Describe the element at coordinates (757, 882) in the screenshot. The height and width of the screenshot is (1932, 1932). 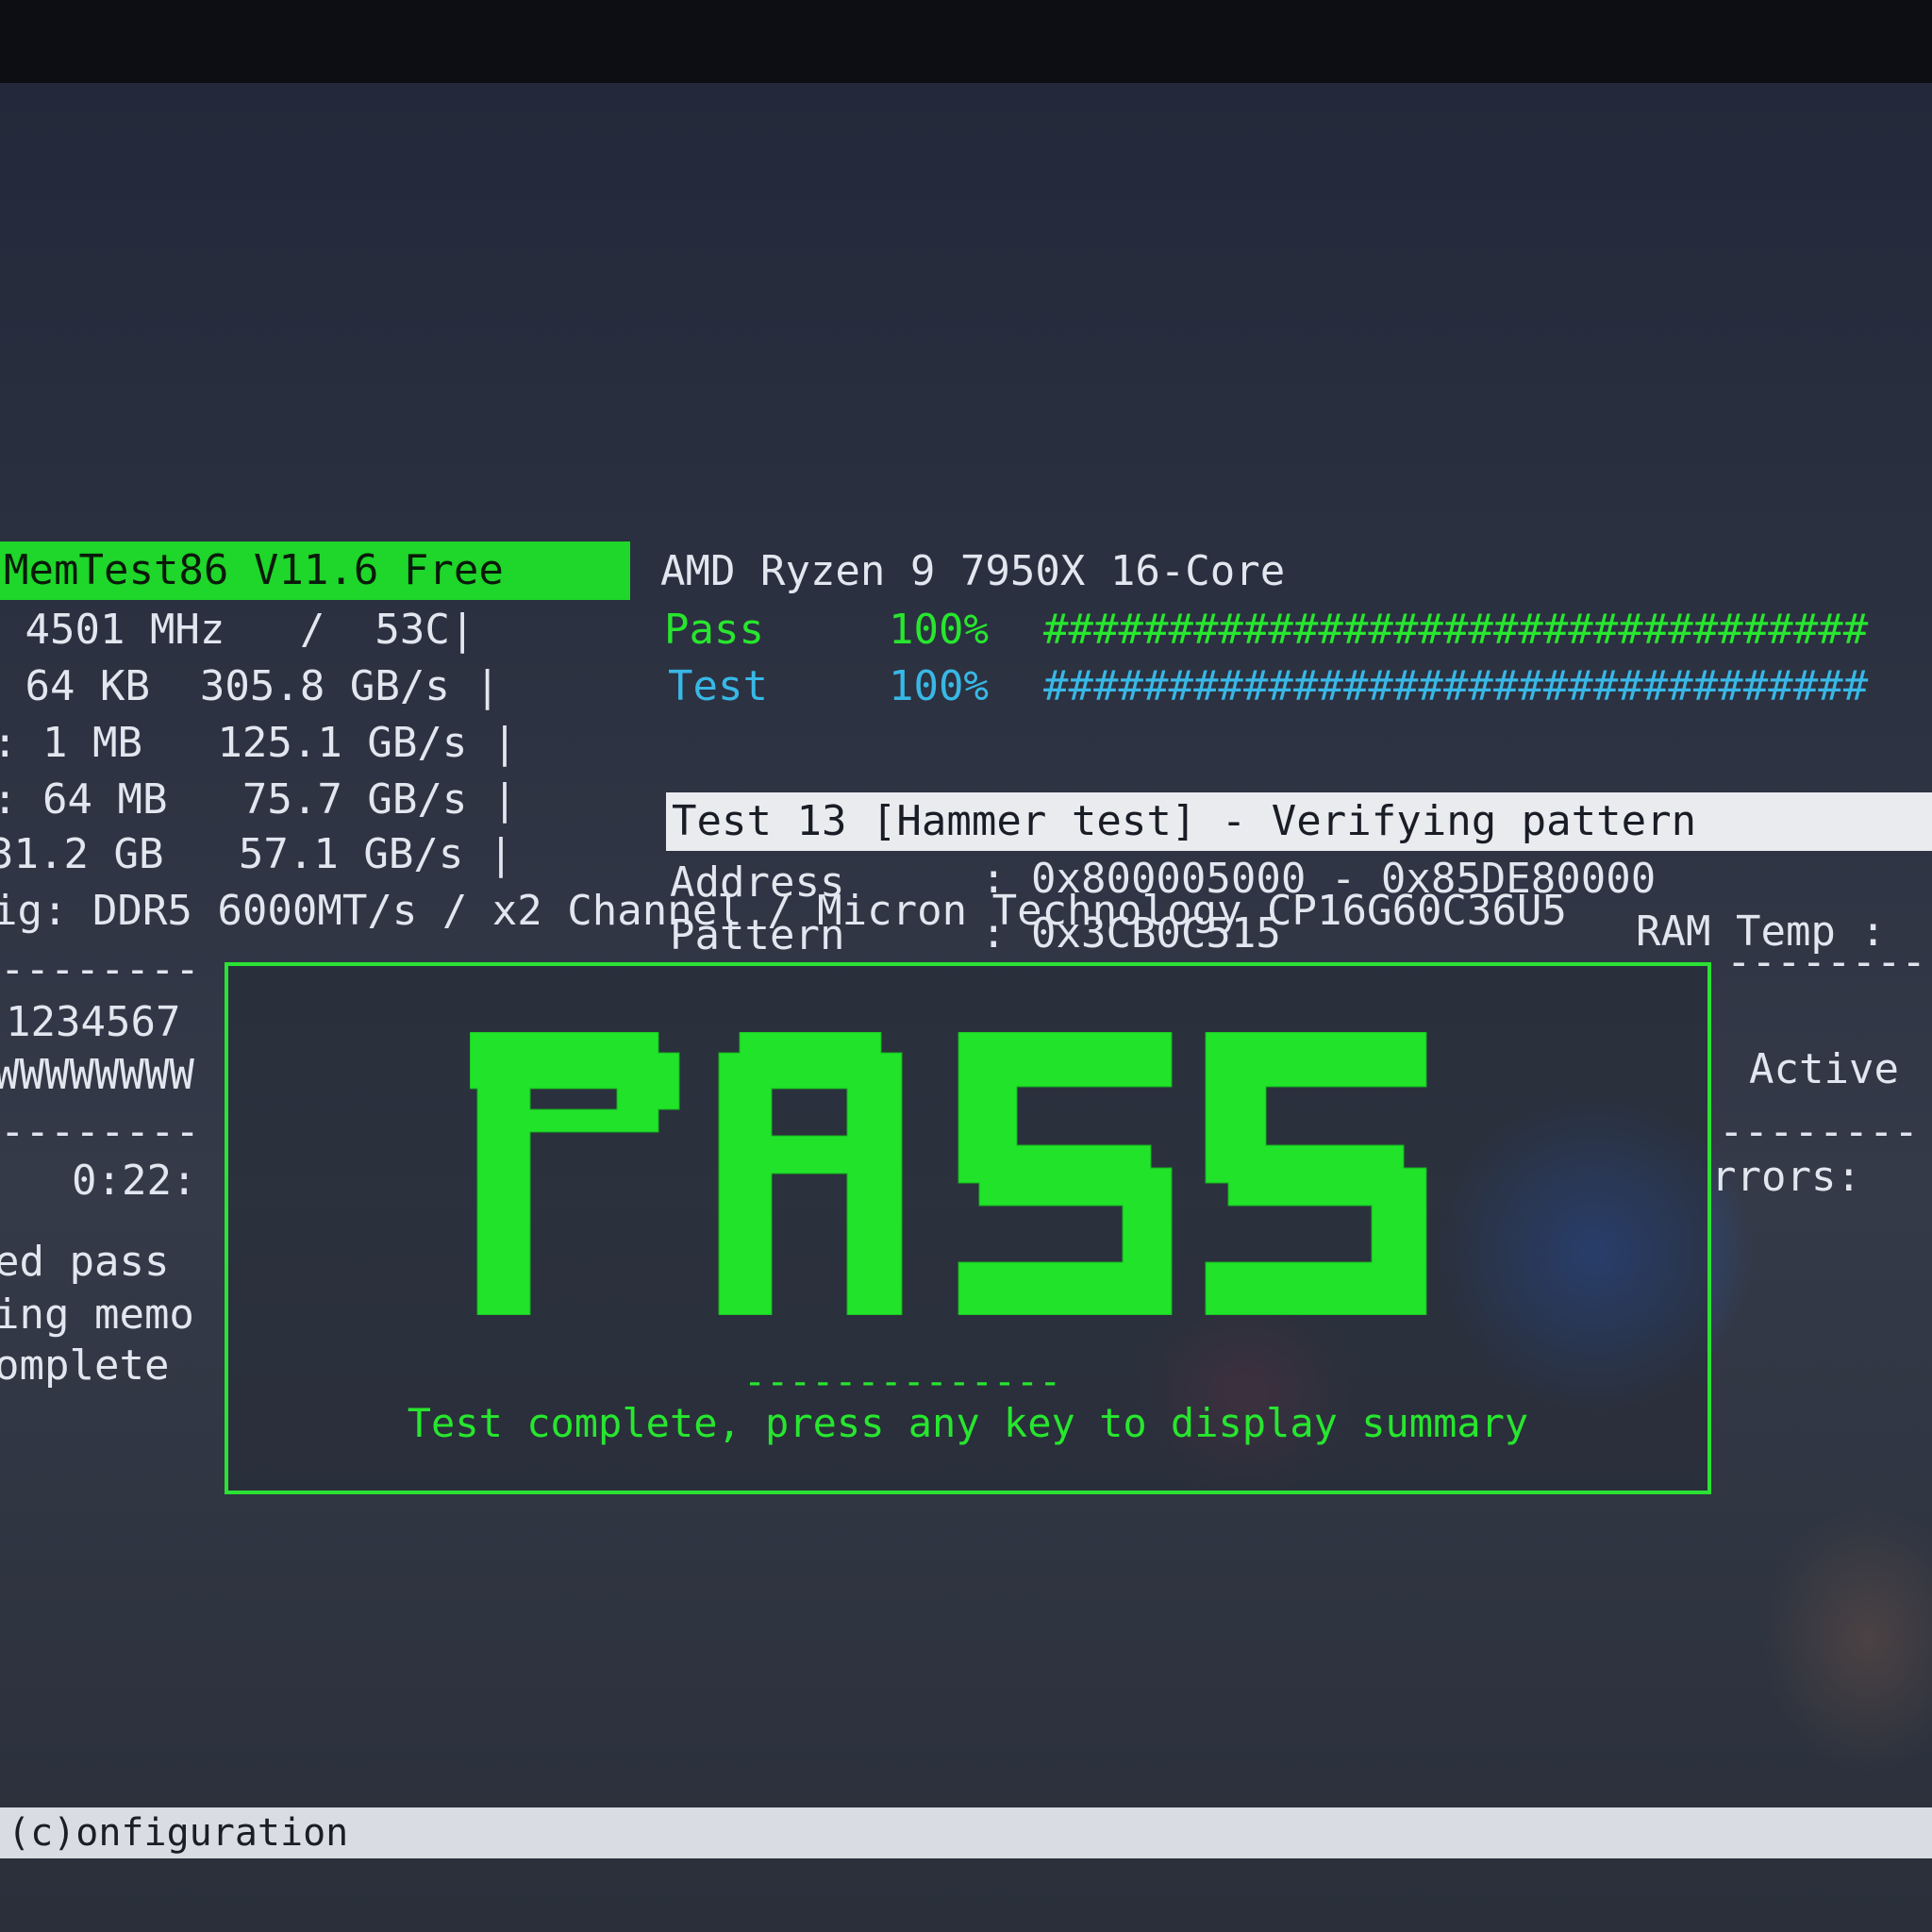
I see `address-label: Address` at that location.